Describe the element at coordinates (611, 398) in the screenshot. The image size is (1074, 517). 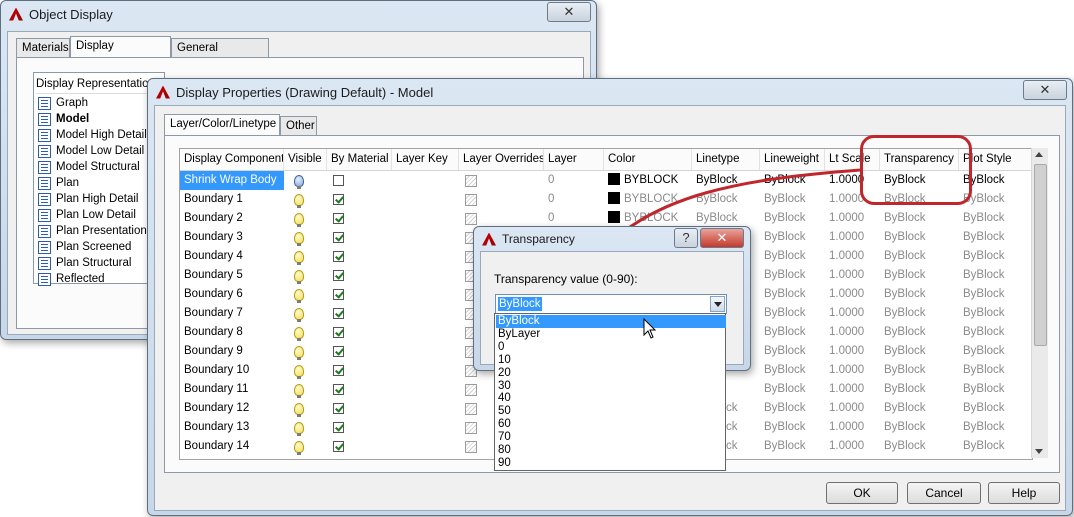
I see `transparency-option: 40` at that location.